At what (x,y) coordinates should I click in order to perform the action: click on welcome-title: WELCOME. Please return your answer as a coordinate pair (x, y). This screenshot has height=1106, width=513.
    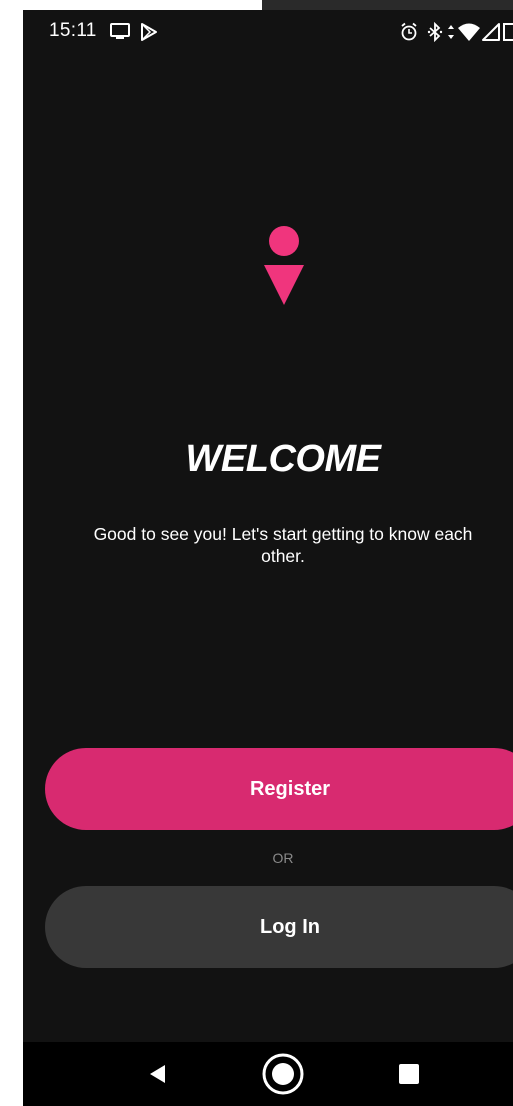
    Looking at the image, I should click on (283, 459).